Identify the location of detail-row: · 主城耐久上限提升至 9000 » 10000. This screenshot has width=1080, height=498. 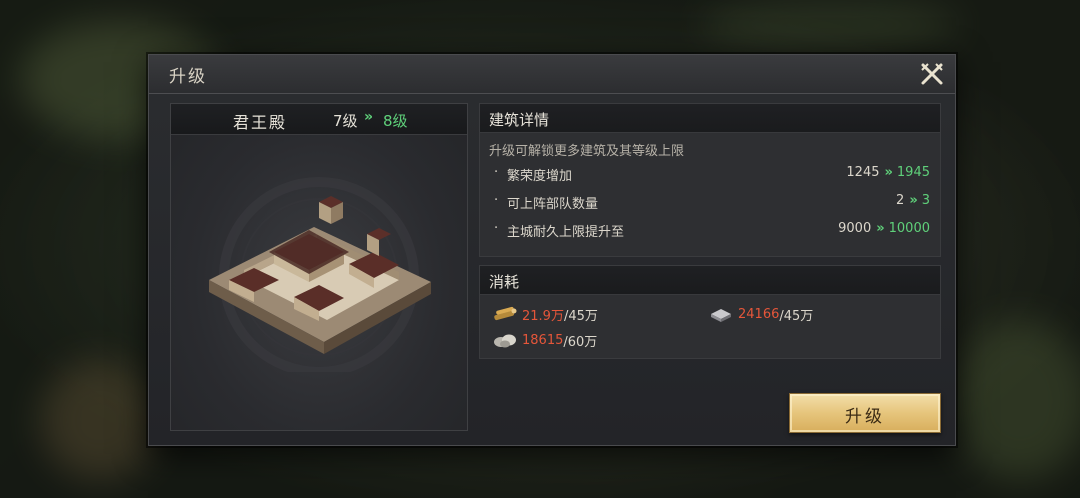
(712, 231).